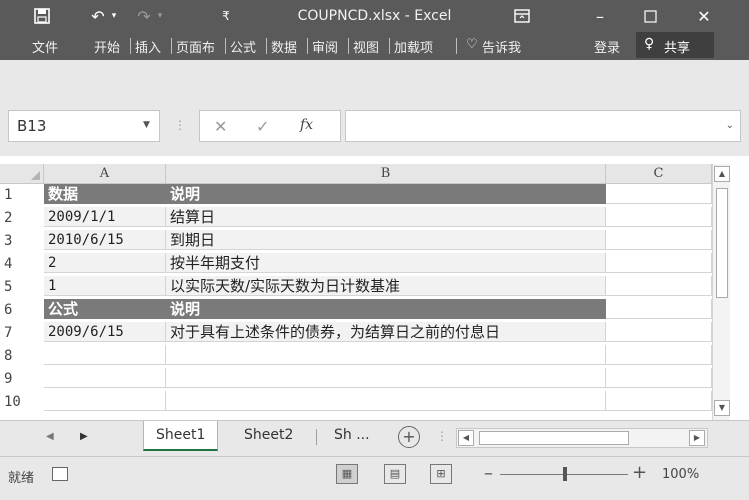  What do you see at coordinates (105, 378) in the screenshot?
I see `cell-a9` at bounding box center [105, 378].